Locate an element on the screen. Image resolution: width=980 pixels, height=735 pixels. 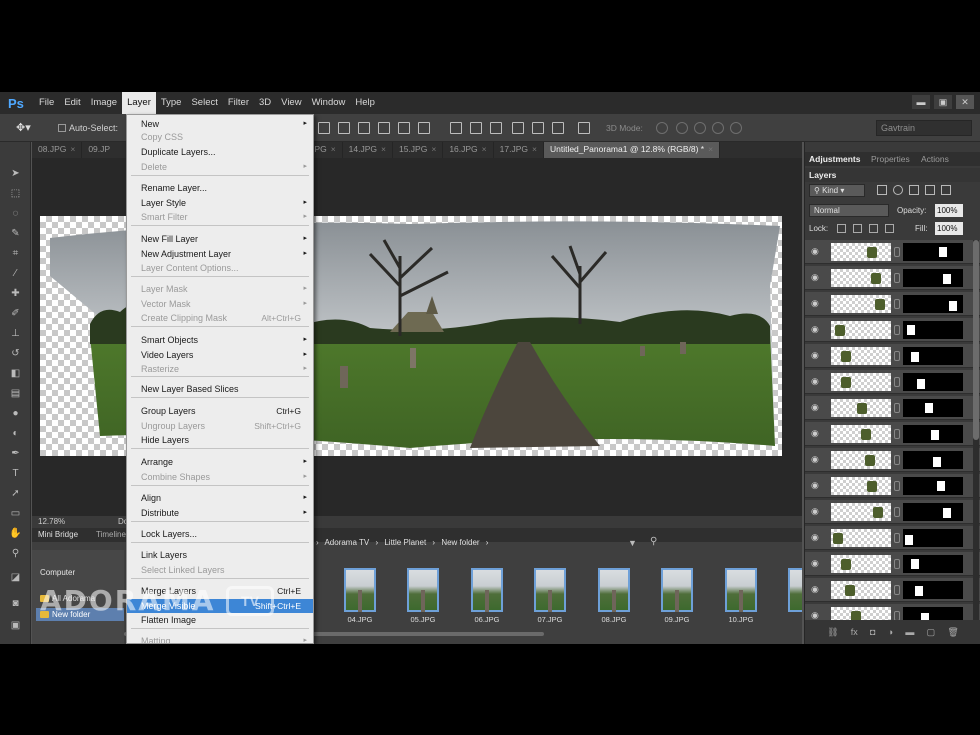
menu-item-video-layers: Video Layers ▸ is located at coordinates (220, 355).